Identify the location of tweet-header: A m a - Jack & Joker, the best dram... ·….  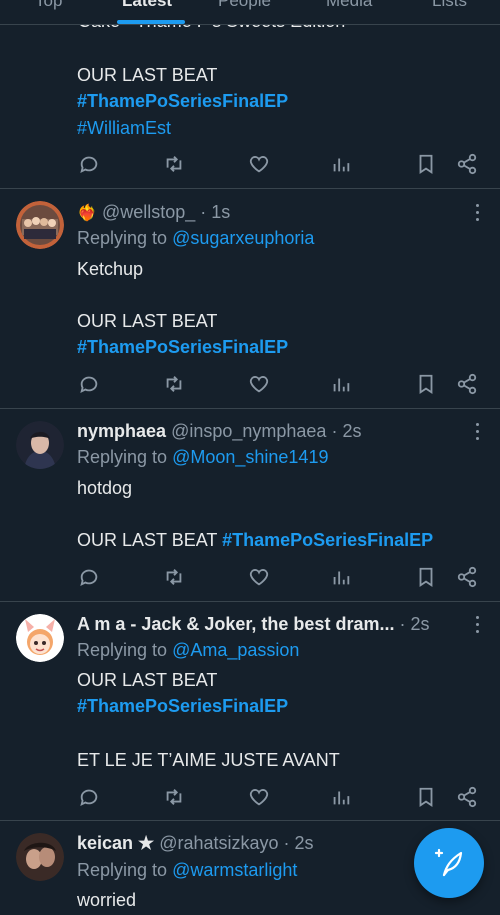
(253, 624).